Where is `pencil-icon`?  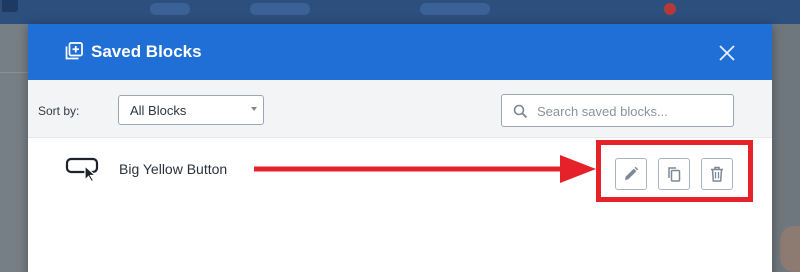 pencil-icon is located at coordinates (632, 173).